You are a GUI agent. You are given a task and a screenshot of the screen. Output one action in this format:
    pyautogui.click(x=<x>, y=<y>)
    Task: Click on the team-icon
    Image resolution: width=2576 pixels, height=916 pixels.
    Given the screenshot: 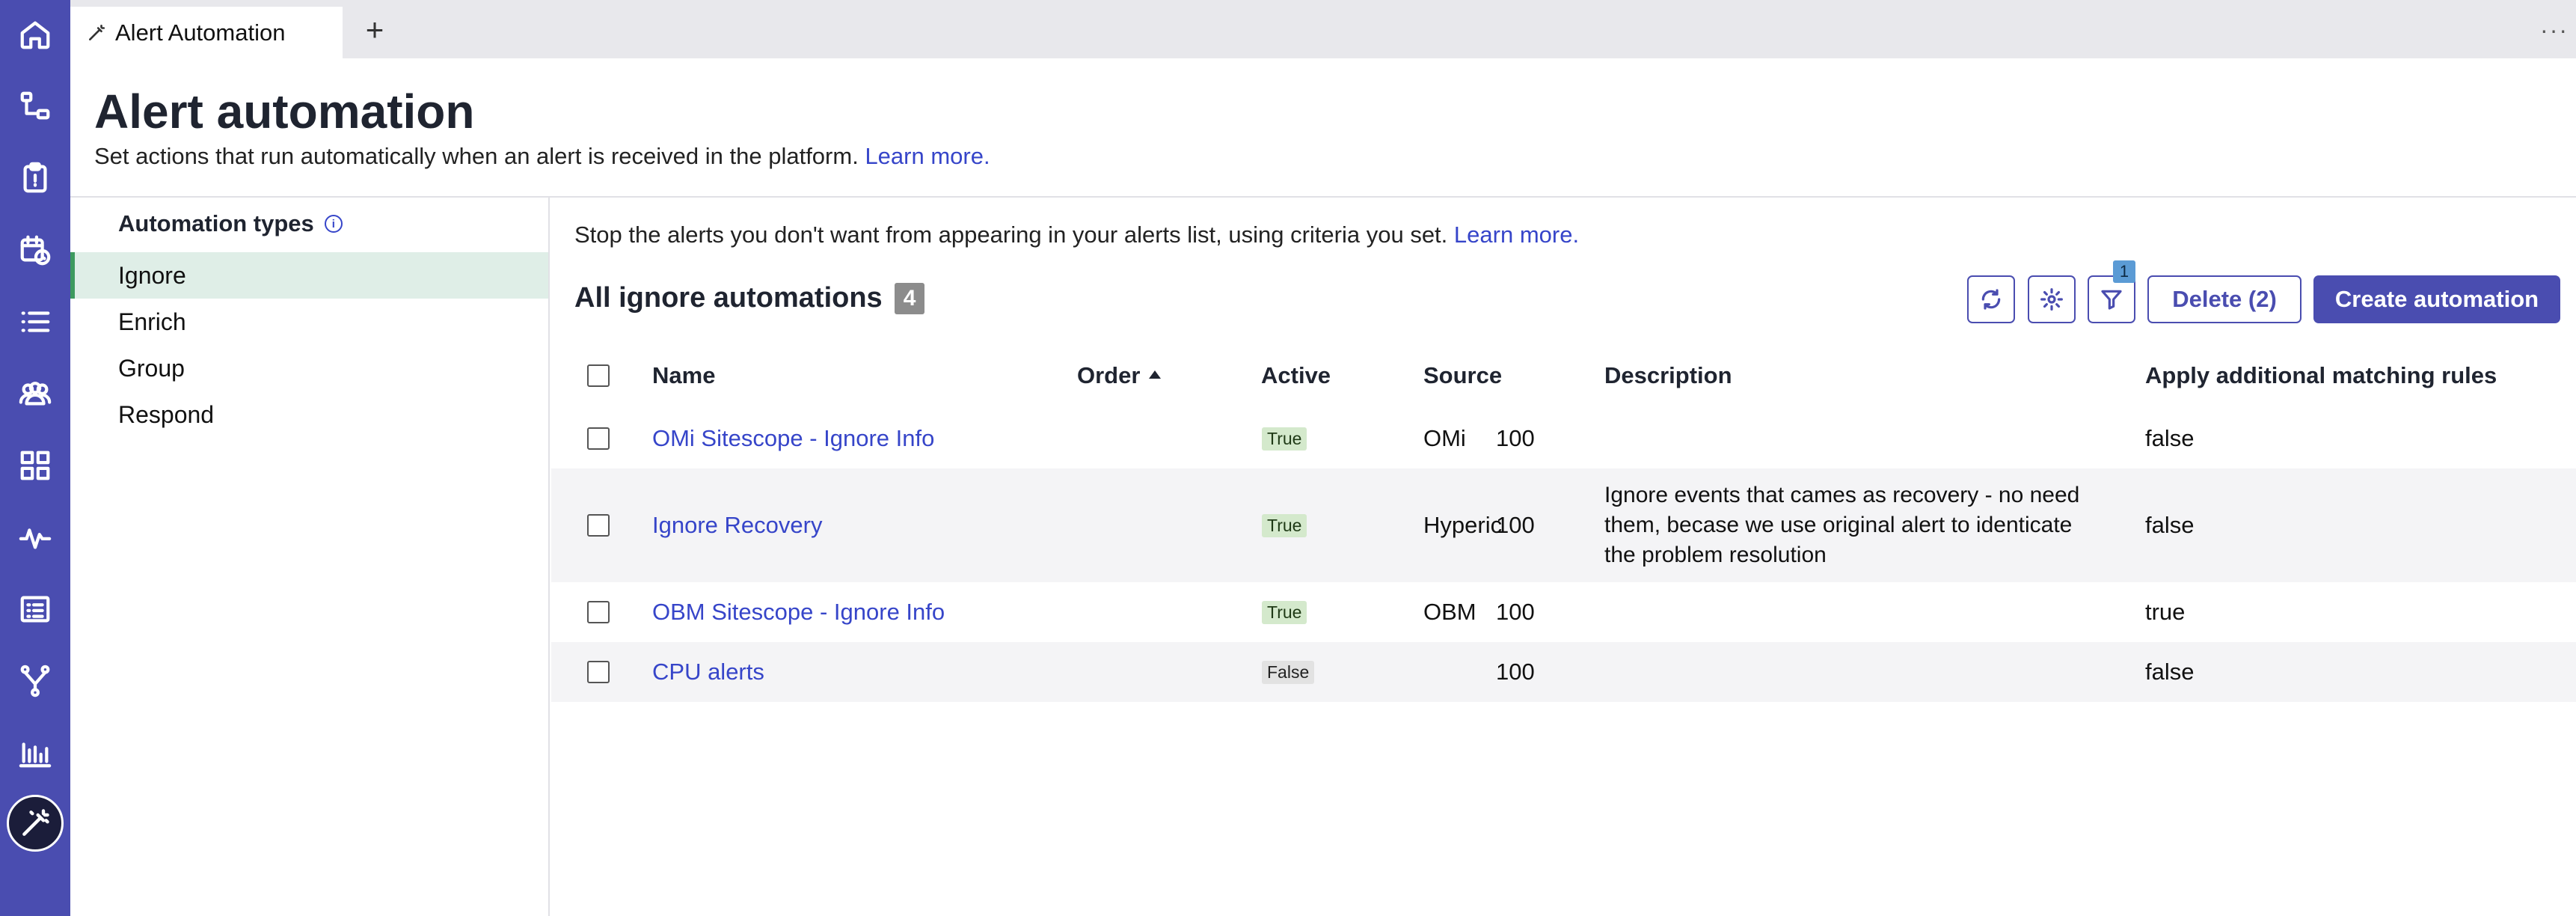 What is the action you would take?
    pyautogui.click(x=35, y=394)
    